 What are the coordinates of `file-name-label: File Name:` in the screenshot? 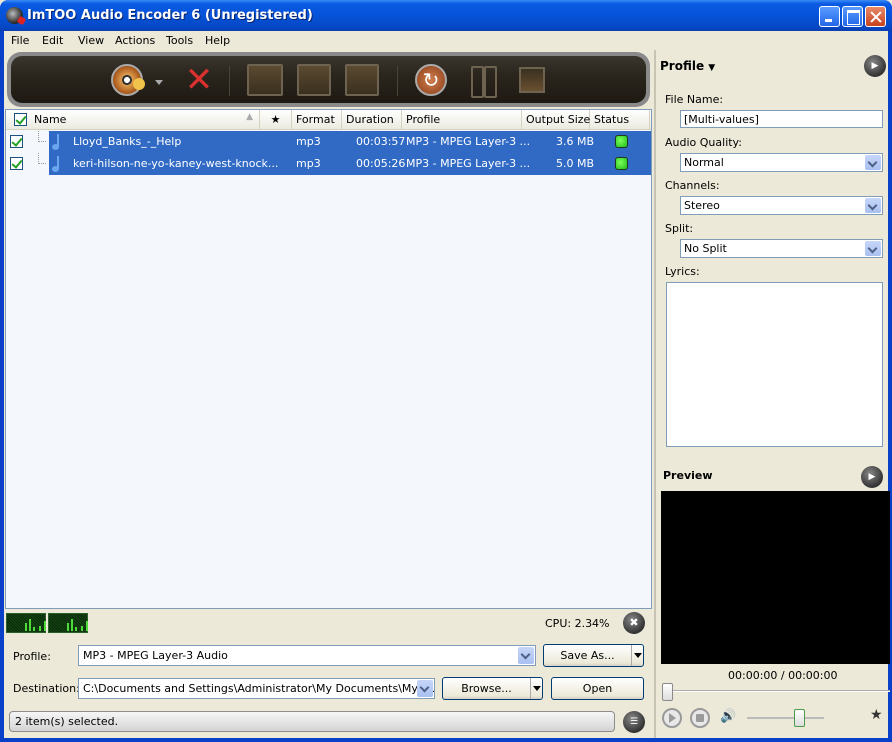 It's located at (694, 99).